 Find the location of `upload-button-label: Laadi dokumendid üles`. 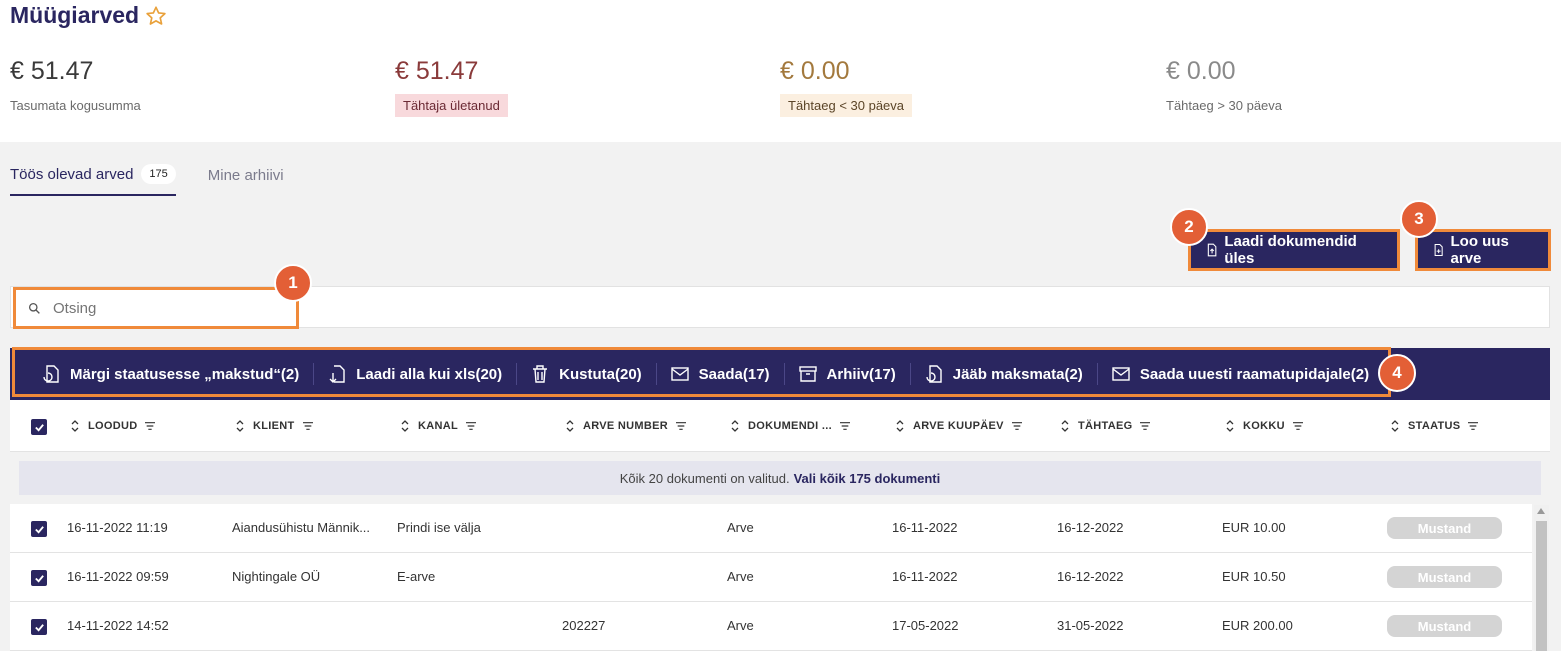

upload-button-label: Laadi dokumendid üles is located at coordinates (1290, 250).